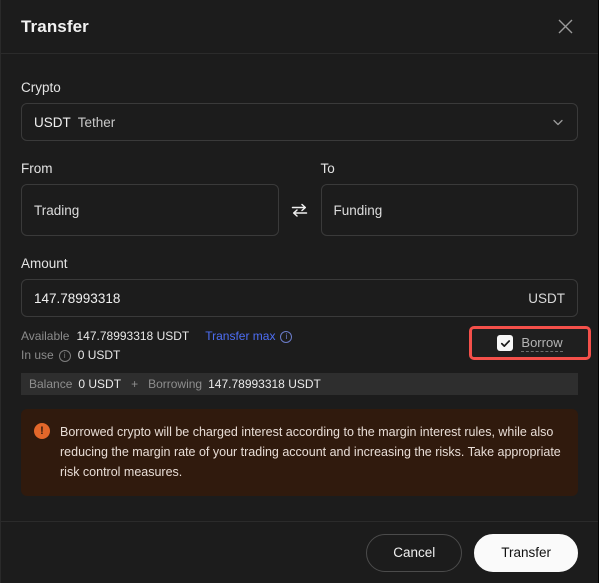 The width and height of the screenshot is (599, 583). I want to click on warning-exclamation-icon: !, so click(42, 431).